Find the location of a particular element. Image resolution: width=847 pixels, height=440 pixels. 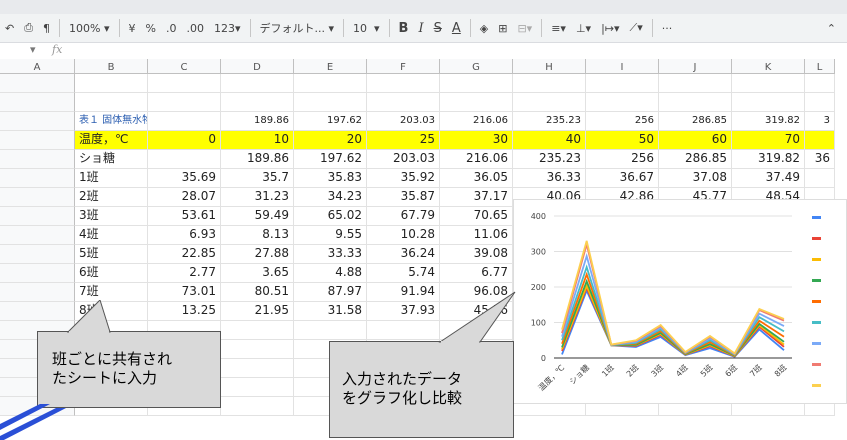

align-horizontal-icon: ≡▾ is located at coordinates (558, 28).